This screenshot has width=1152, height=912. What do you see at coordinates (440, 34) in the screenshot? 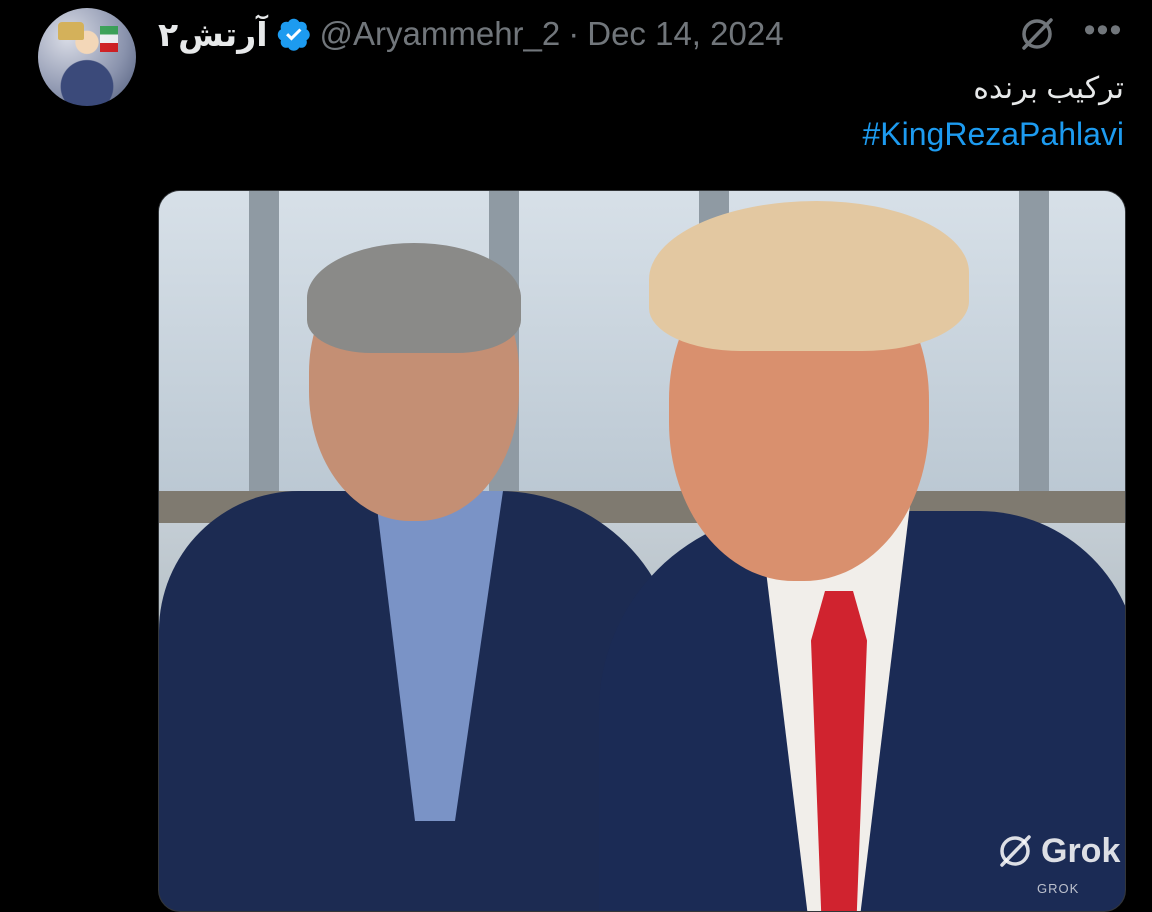
I see `handle: @Aryammehr_2` at bounding box center [440, 34].